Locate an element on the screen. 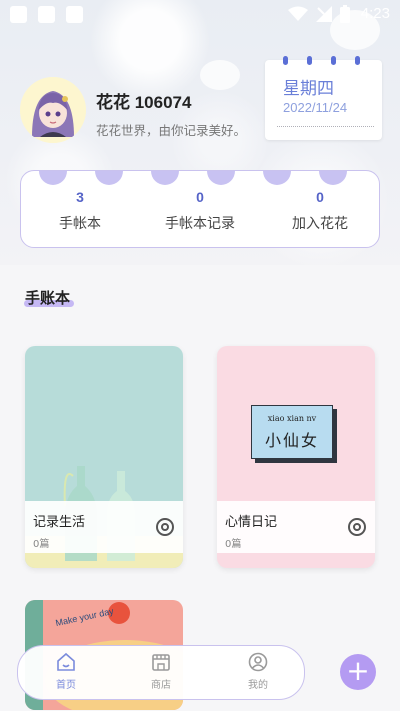  avatar is located at coordinates (53, 110).